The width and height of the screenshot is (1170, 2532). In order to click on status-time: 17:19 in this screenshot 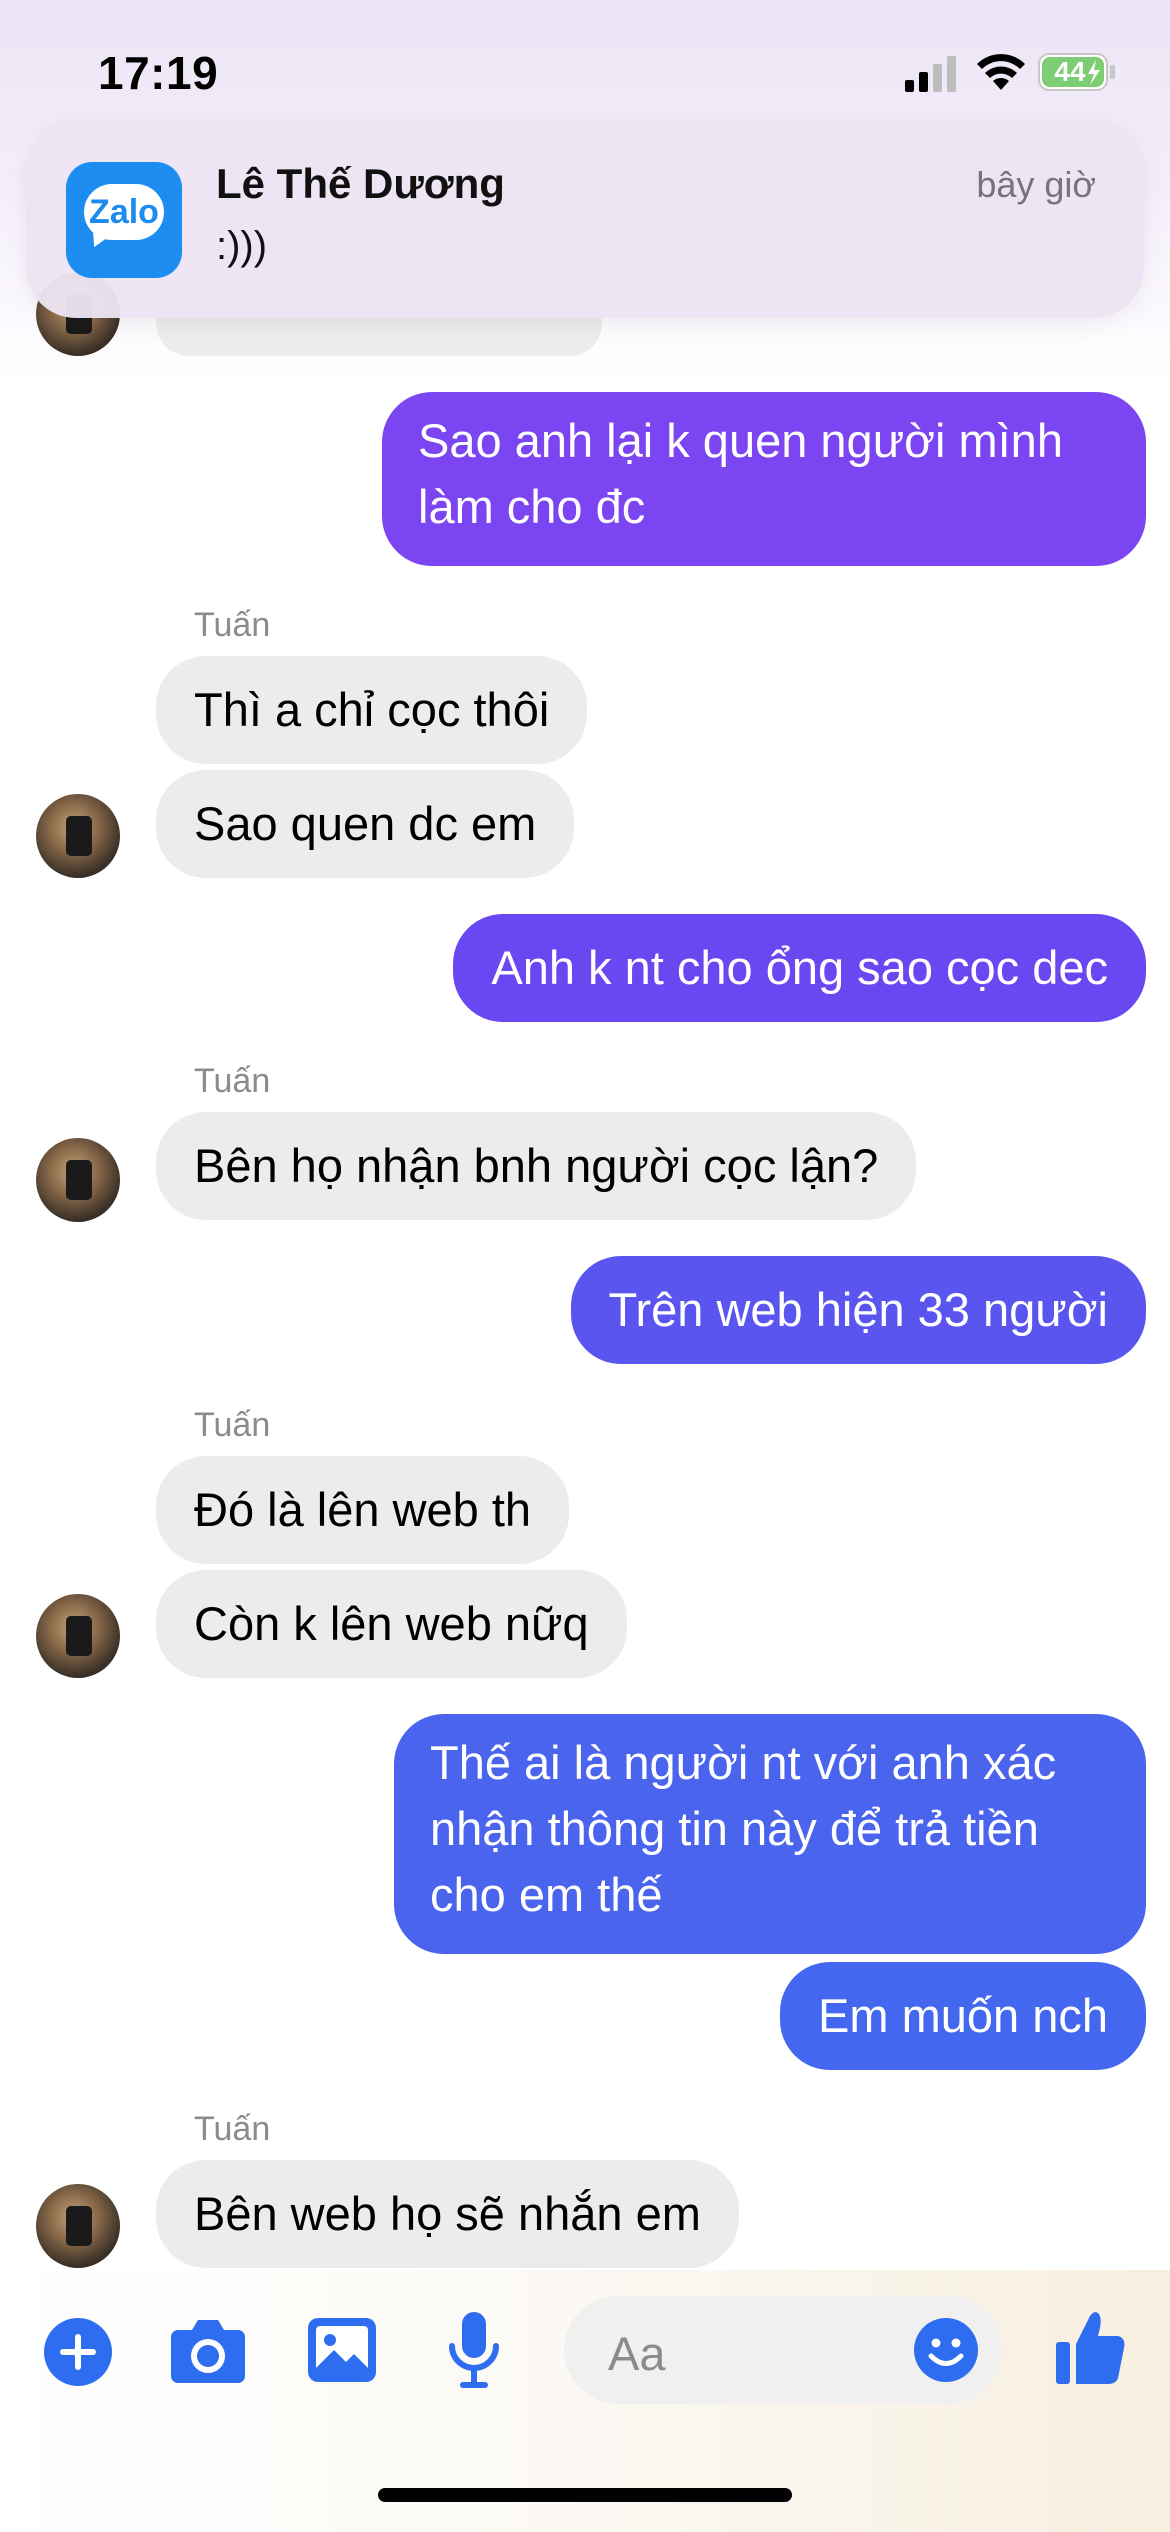, I will do `click(158, 73)`.